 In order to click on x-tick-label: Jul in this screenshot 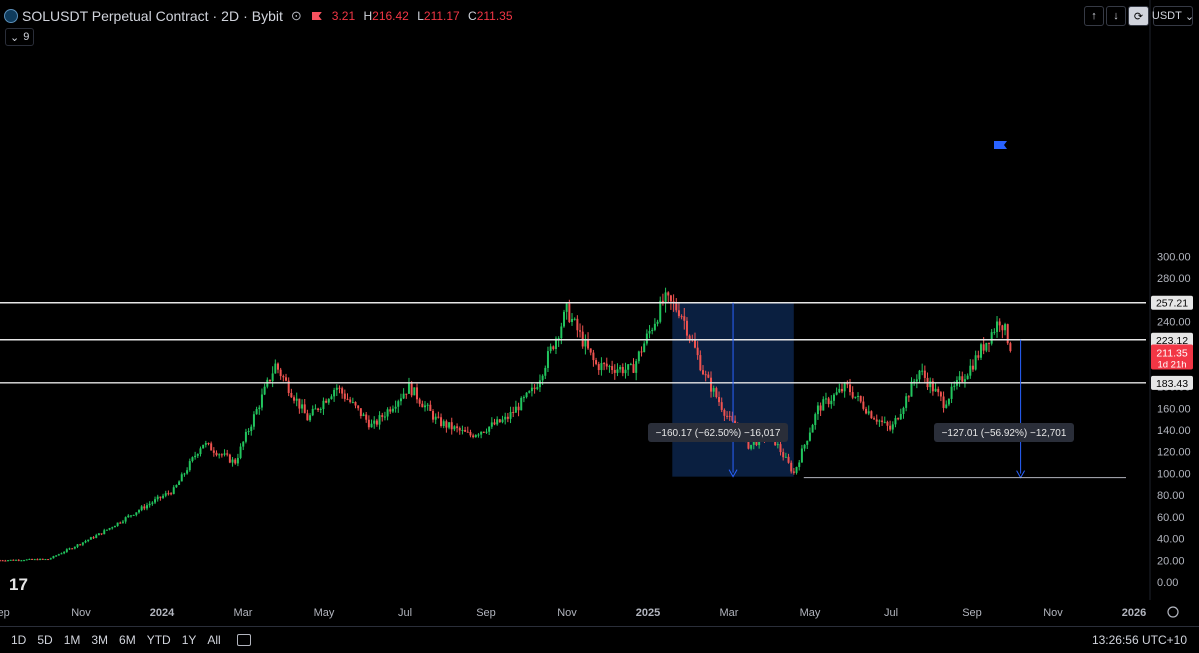, I will do `click(405, 613)`.